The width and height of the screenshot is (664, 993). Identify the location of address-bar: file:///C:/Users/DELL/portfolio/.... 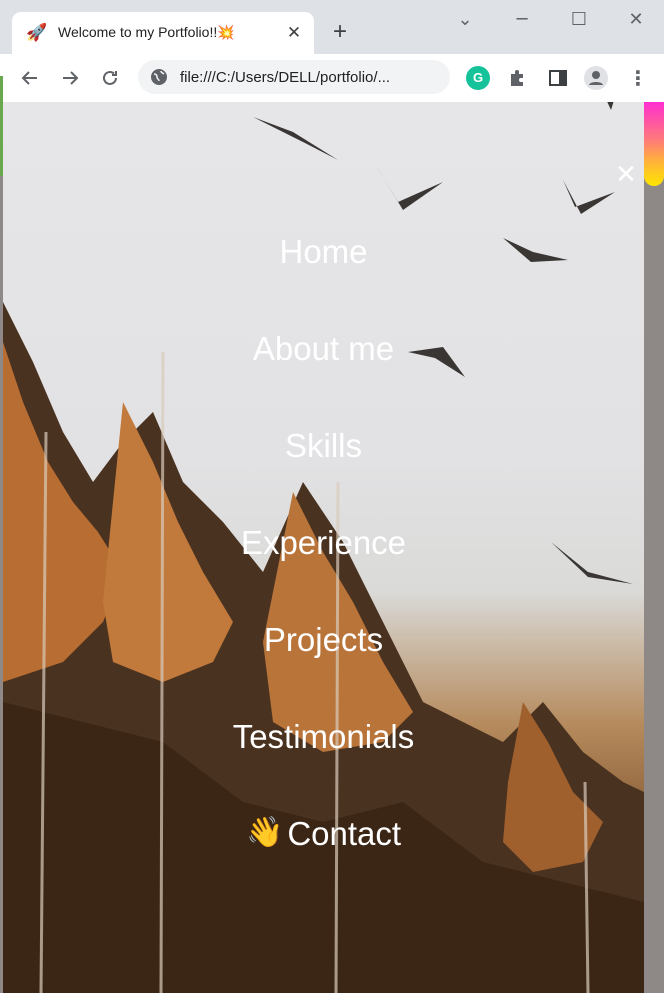
(294, 77).